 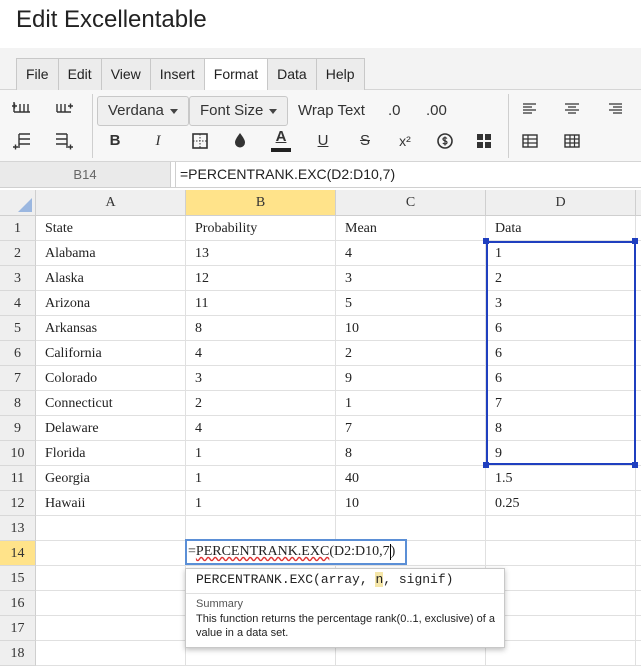 What do you see at coordinates (261, 253) in the screenshot?
I see `cell-b2: 13` at bounding box center [261, 253].